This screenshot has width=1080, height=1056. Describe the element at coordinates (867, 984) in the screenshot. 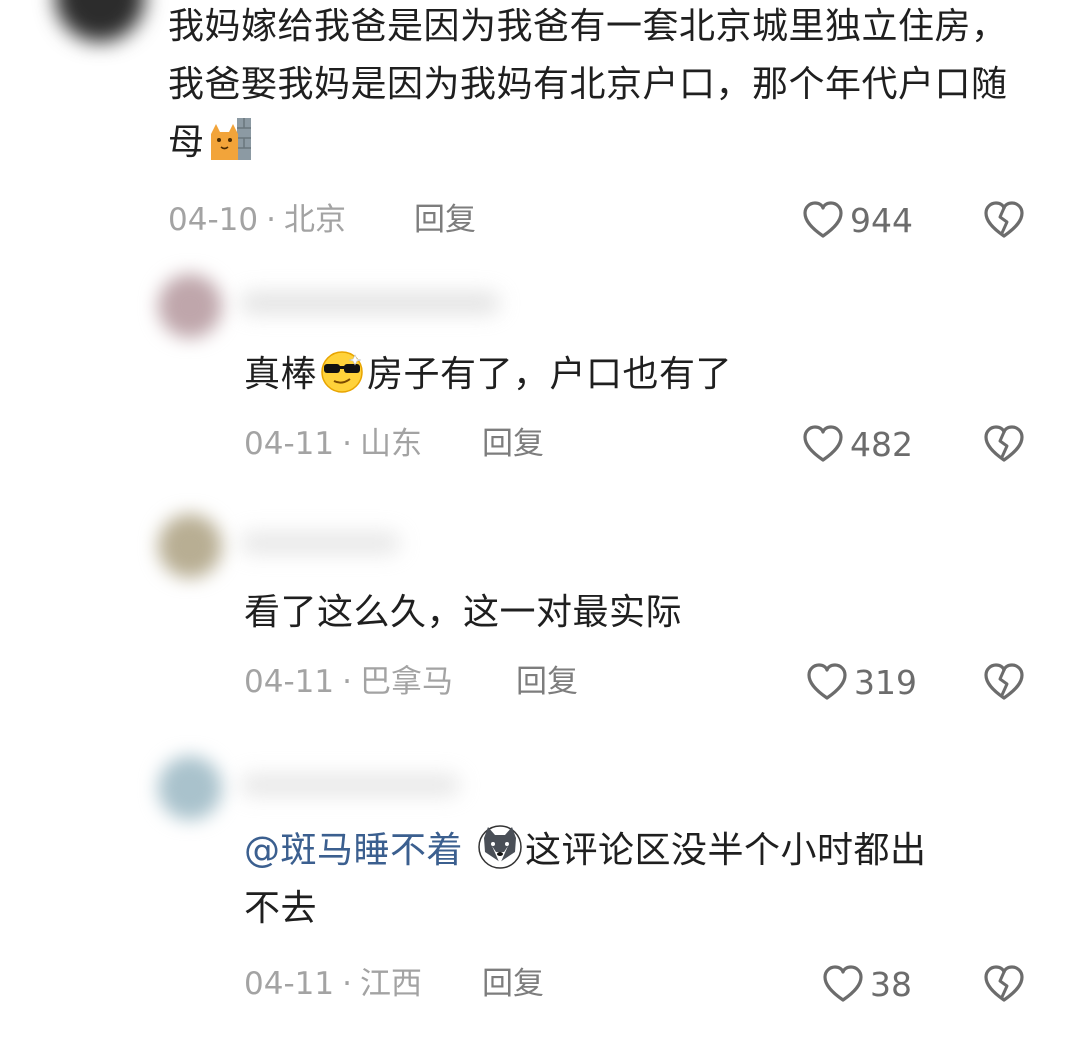

I see `like-button: 38` at that location.